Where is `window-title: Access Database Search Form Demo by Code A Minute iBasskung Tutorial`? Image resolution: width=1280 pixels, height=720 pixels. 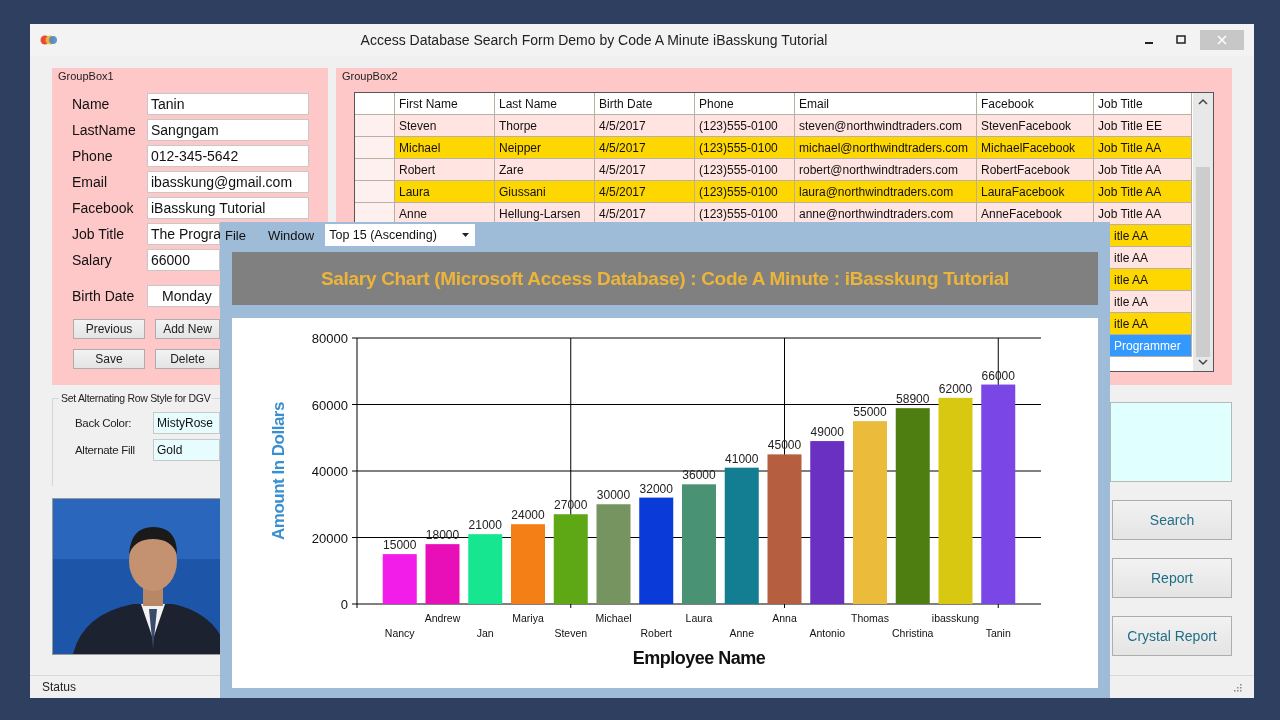 window-title: Access Database Search Form Demo by Code A Minute iBasskung Tutorial is located at coordinates (594, 40).